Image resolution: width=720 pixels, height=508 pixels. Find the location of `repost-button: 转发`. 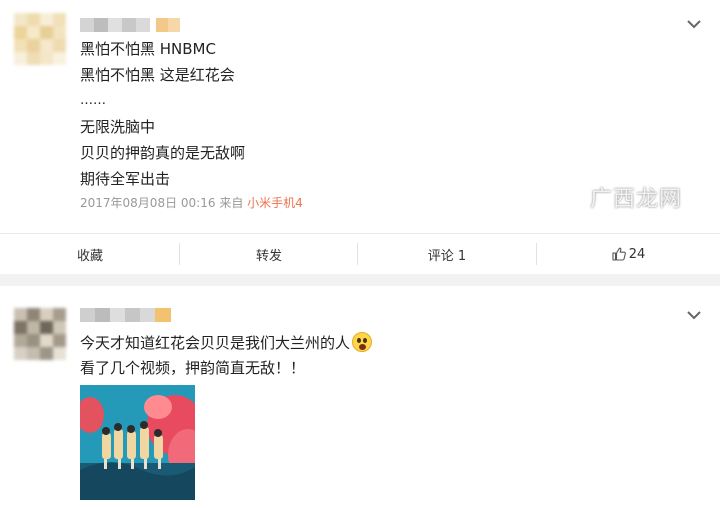

repost-button: 转发 is located at coordinates (269, 254).